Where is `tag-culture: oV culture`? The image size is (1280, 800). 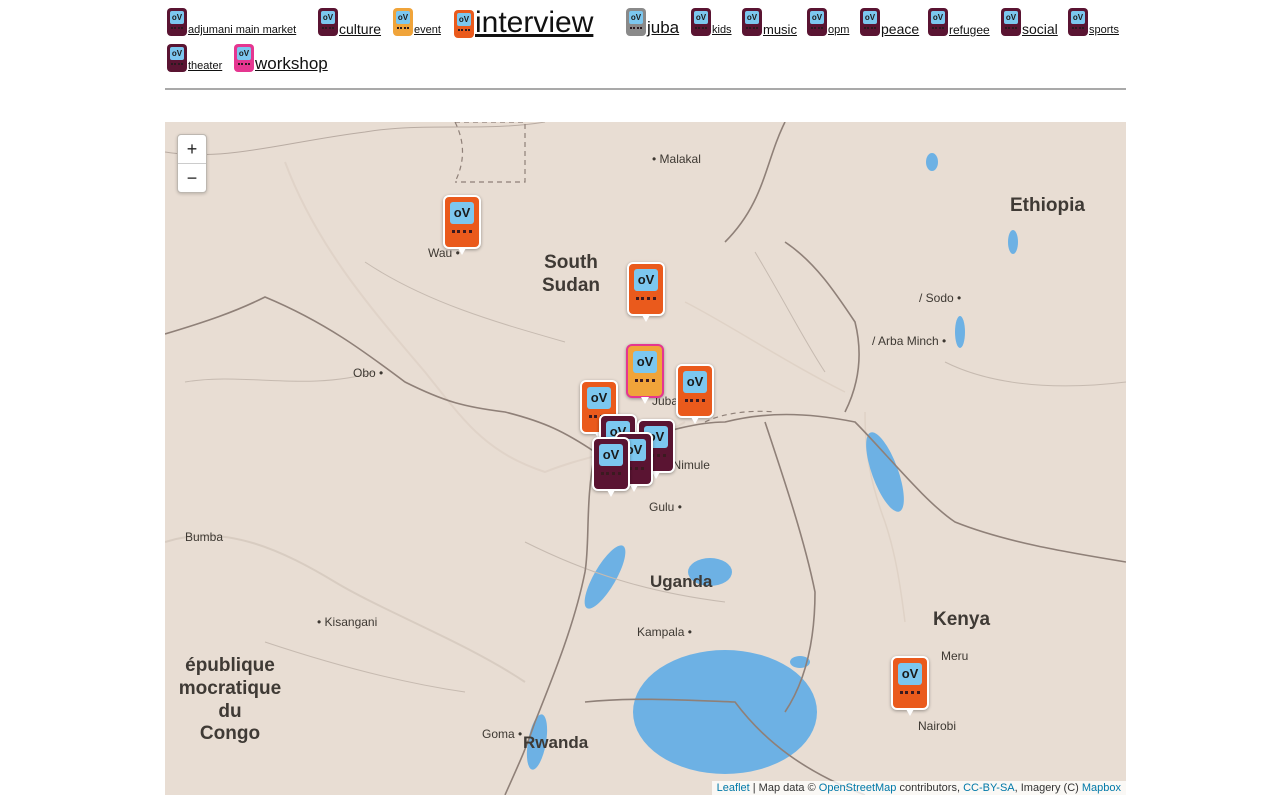
tag-culture: oV culture is located at coordinates (349, 22).